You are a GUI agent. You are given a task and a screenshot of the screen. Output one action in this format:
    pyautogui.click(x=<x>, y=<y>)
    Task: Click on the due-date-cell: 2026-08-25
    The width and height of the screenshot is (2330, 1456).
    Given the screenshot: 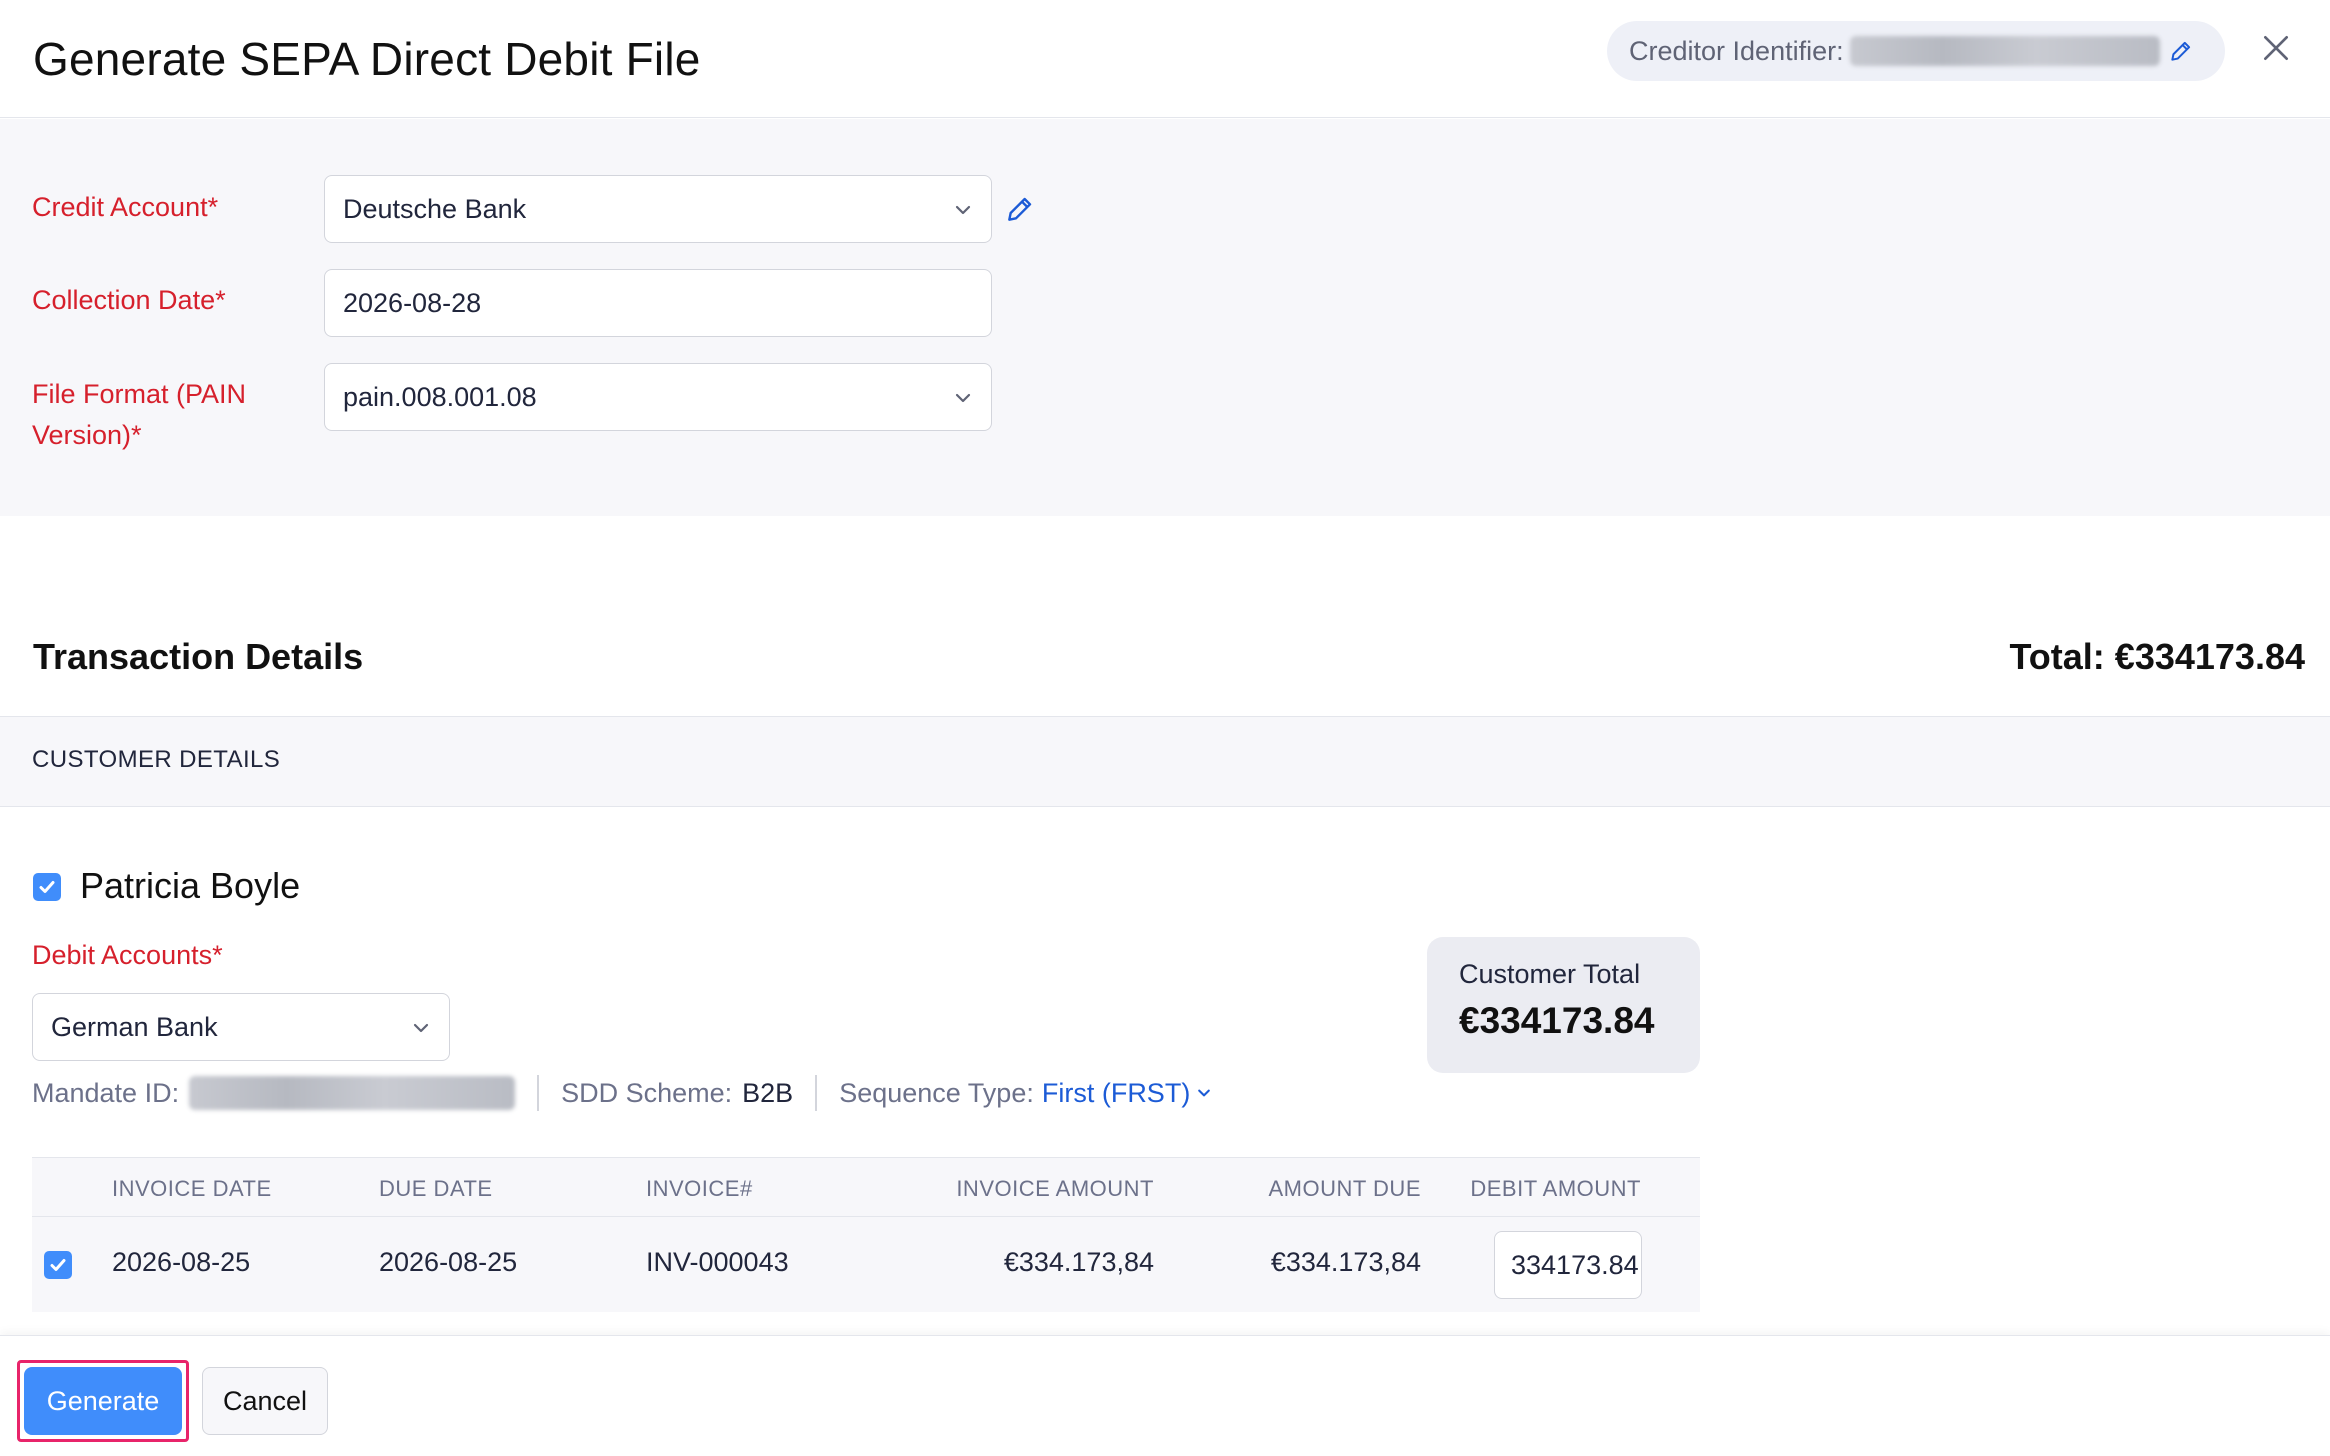 What is the action you would take?
    pyautogui.click(x=448, y=1262)
    